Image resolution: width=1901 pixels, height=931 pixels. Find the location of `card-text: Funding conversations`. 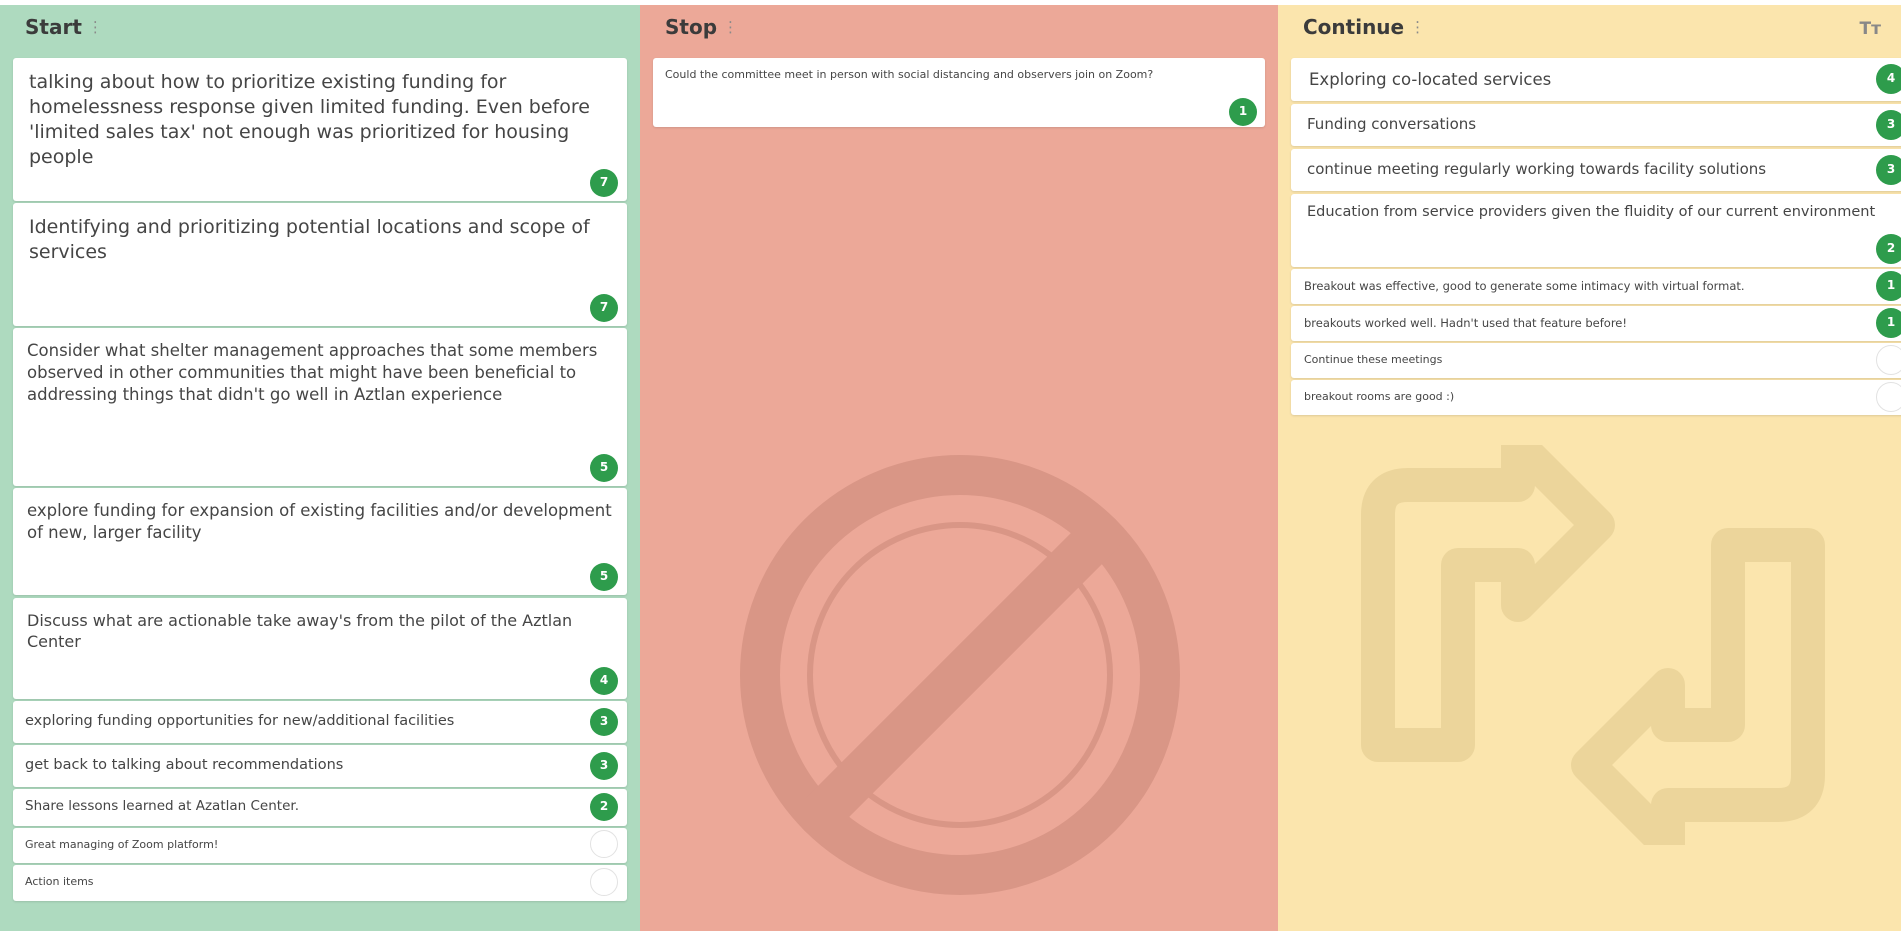

card-text: Funding conversations is located at coordinates (1392, 124).